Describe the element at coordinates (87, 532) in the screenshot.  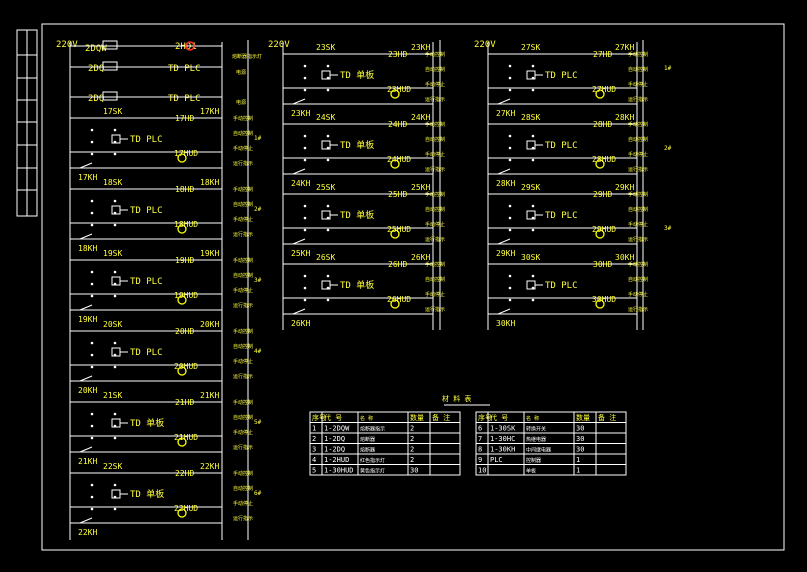
I see `relay-label: 22KH` at that location.